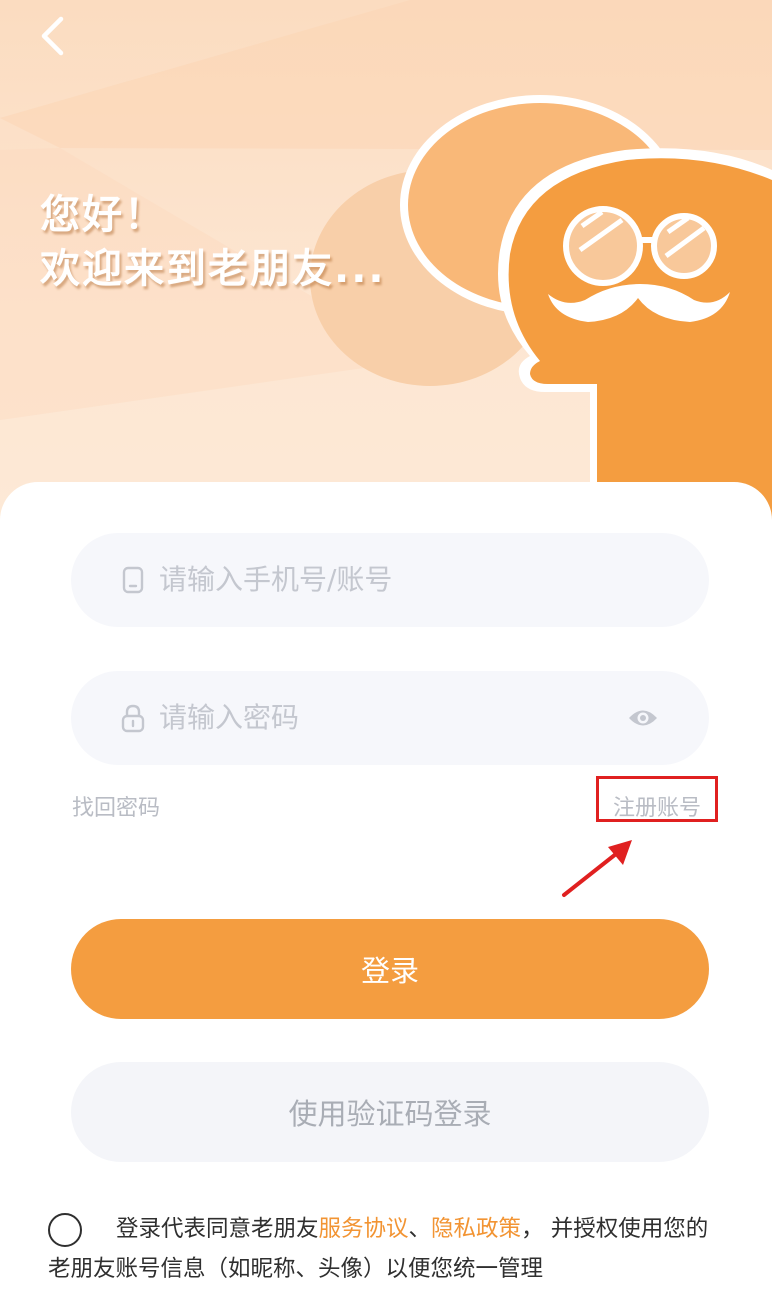 The image size is (772, 1315). I want to click on privacy-policy-link: 隐私政策, so click(476, 1229).